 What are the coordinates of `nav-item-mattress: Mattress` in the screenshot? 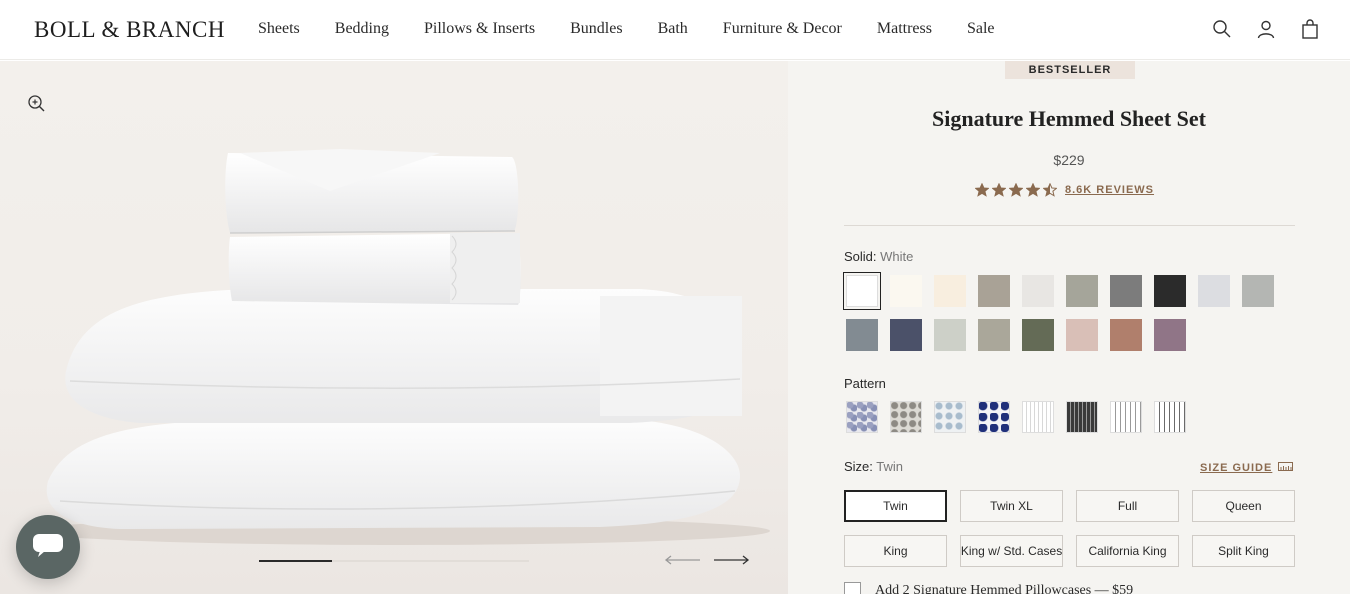 It's located at (904, 29).